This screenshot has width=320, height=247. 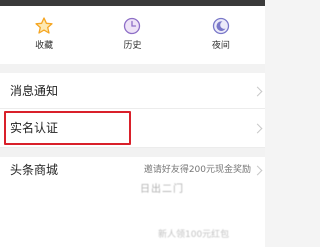 I want to click on mall-promo-text: 邀请好友得200元现金奖励, so click(x=197, y=170).